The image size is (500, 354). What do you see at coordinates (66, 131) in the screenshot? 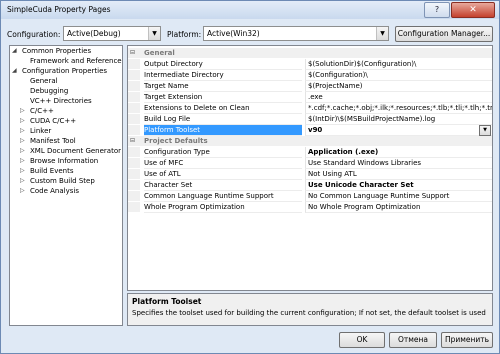
I see `tree-item: ▷ Linker` at bounding box center [66, 131].